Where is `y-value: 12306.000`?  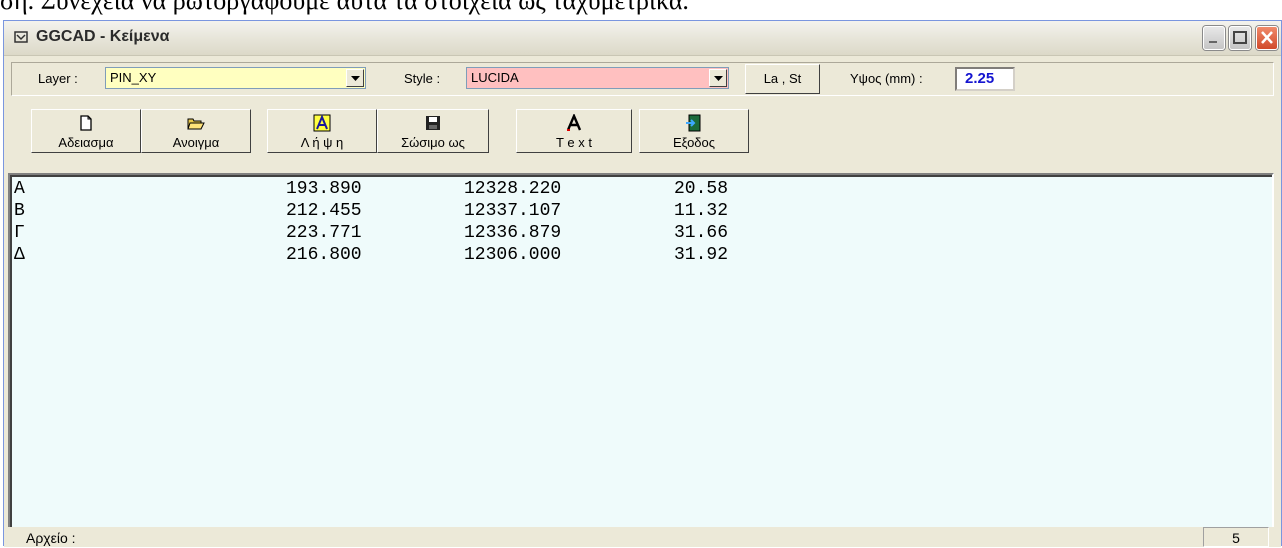 y-value: 12306.000 is located at coordinates (513, 255).